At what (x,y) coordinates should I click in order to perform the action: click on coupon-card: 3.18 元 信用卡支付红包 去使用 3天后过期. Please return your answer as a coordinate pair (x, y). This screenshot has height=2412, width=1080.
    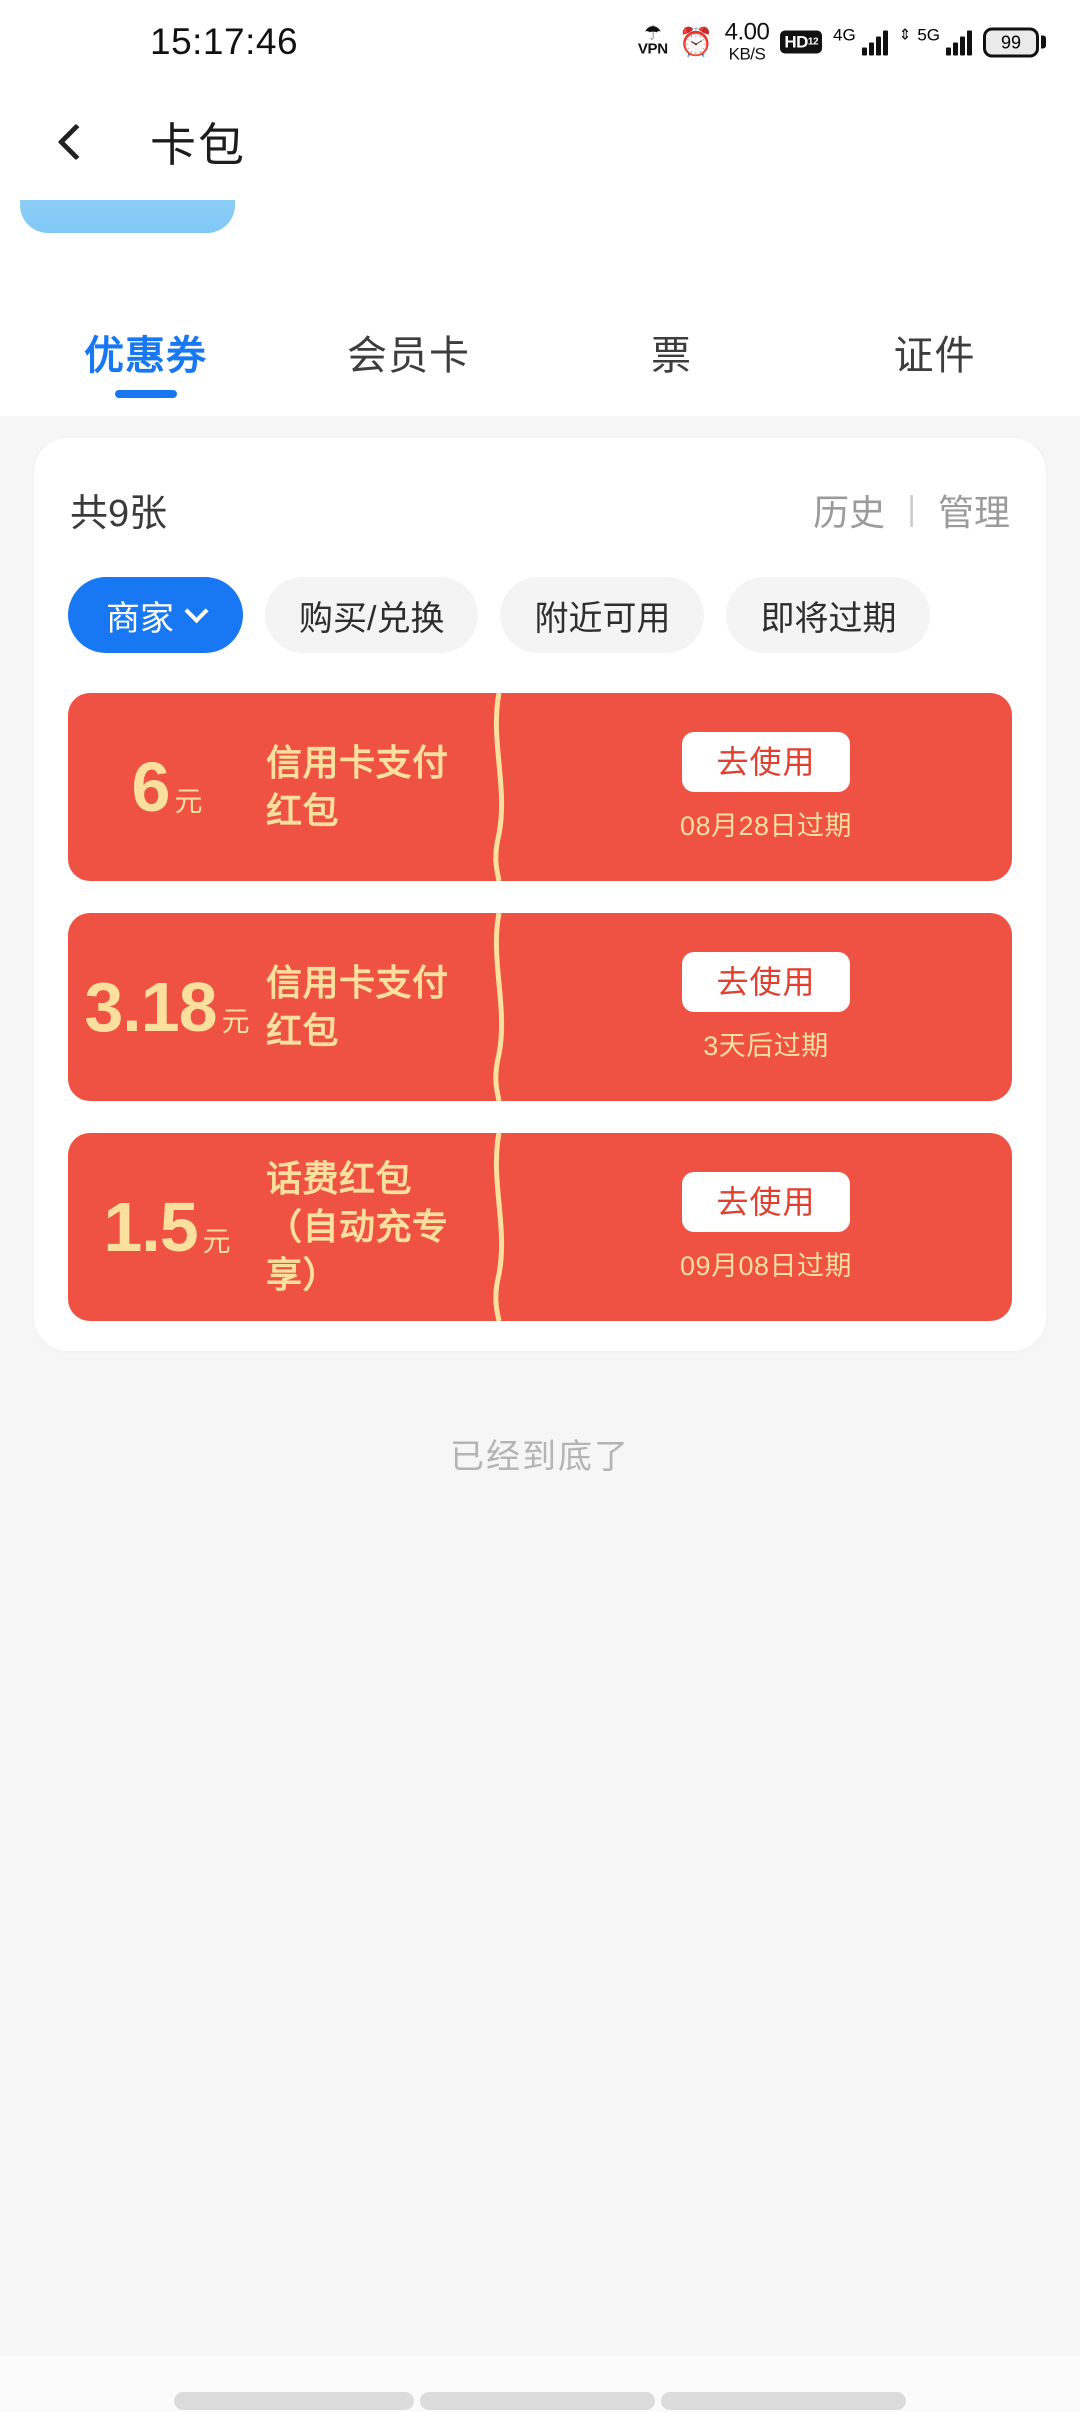
    Looking at the image, I should click on (540, 1007).